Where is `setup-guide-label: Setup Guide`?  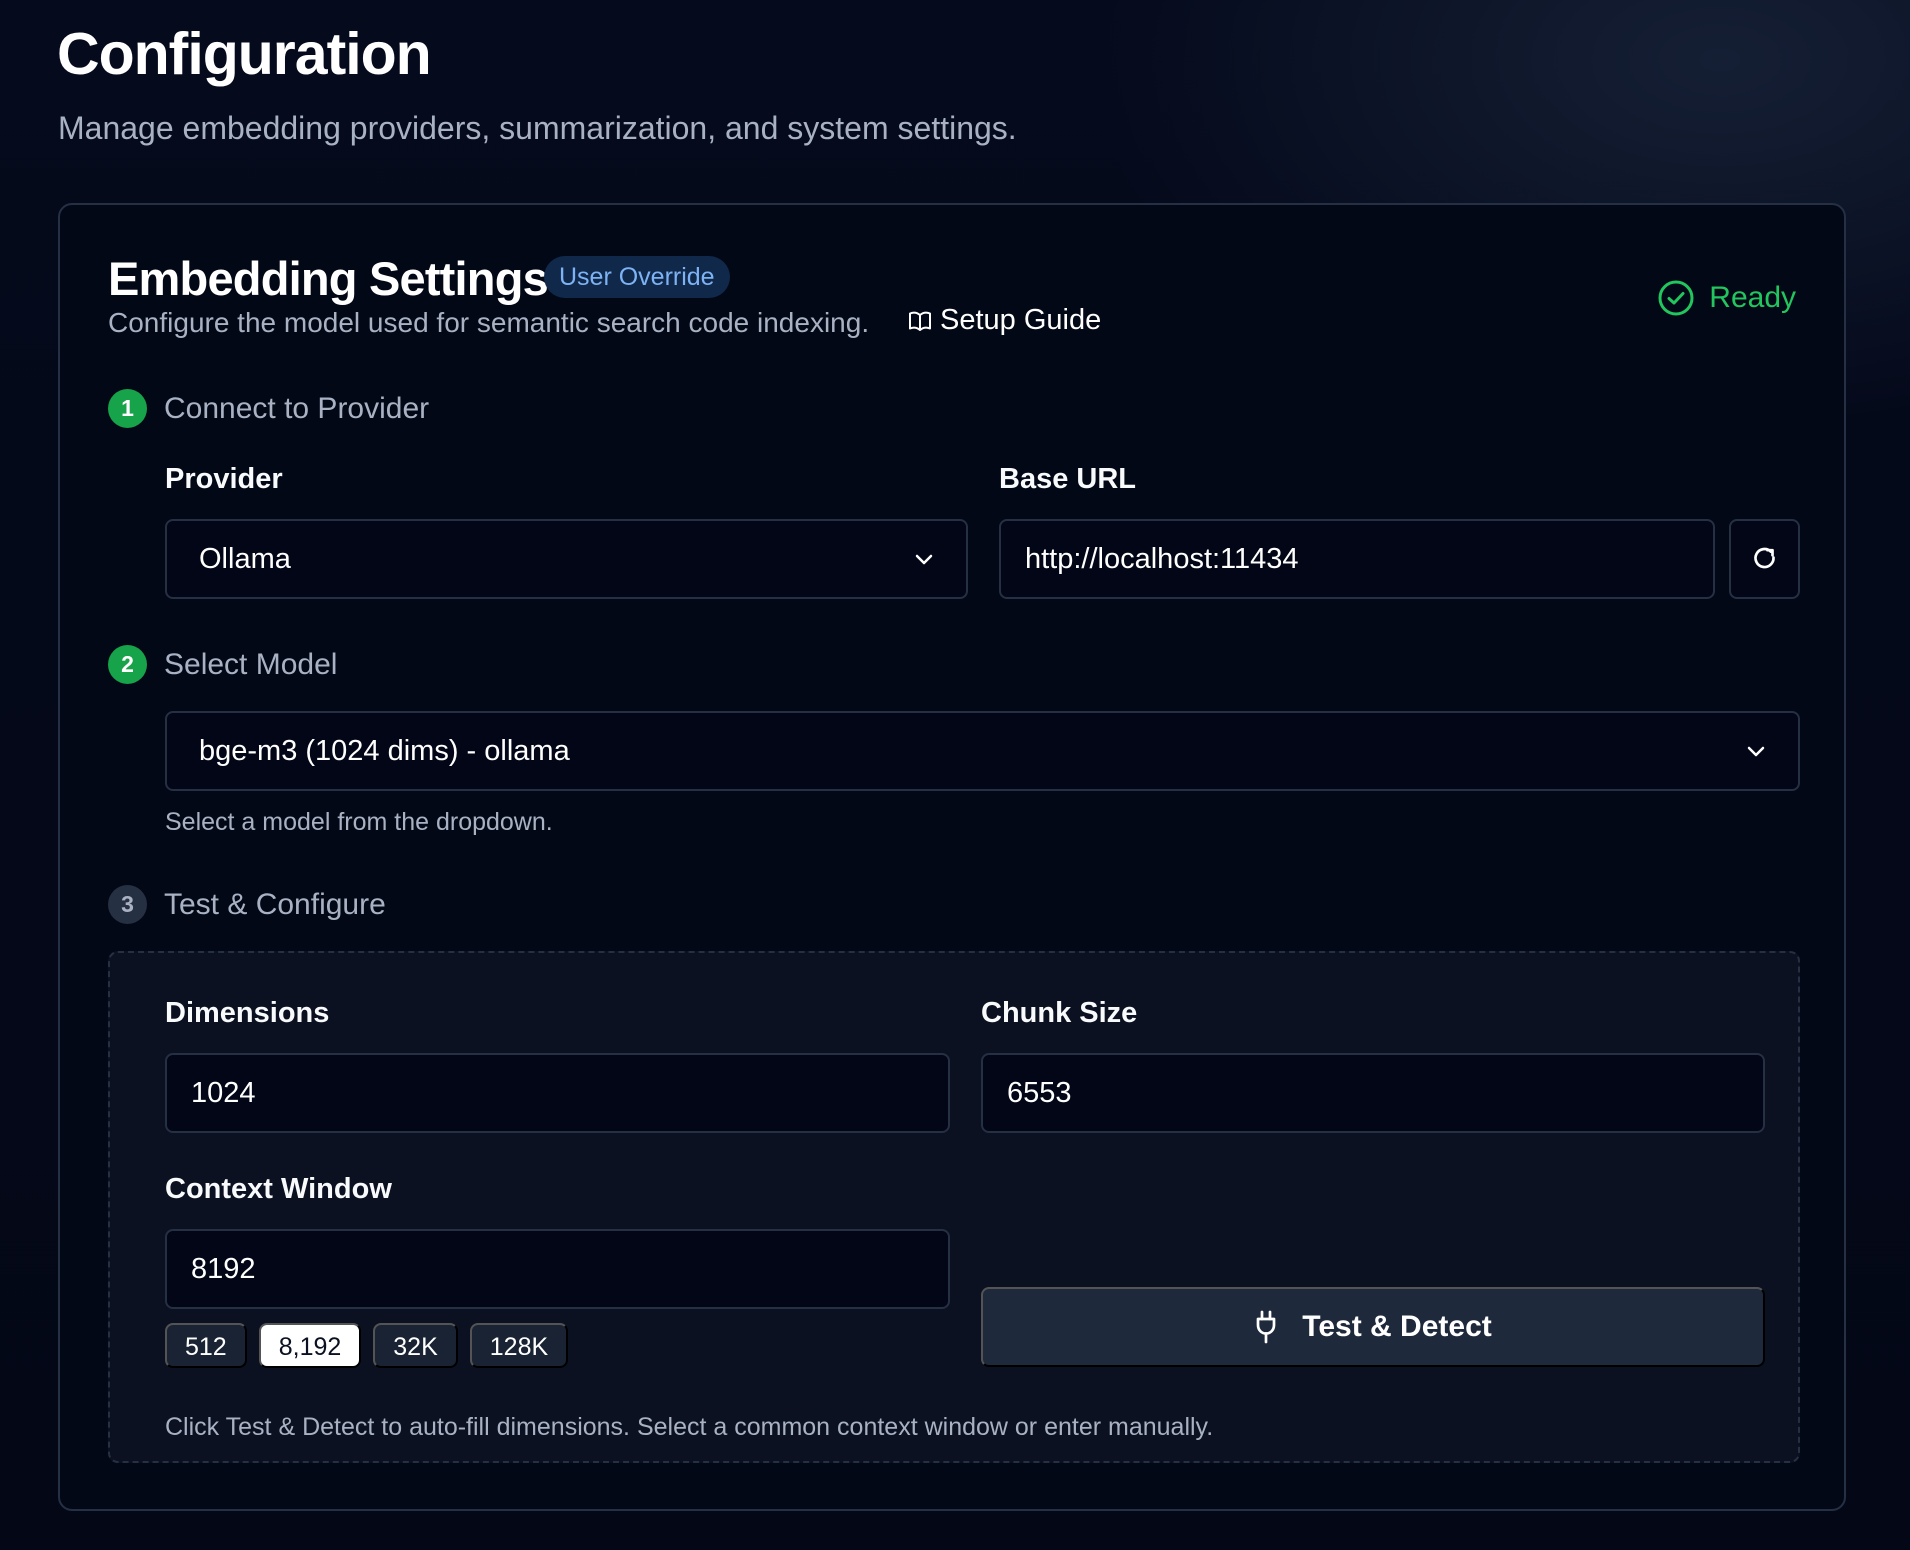 setup-guide-label: Setup Guide is located at coordinates (1021, 320).